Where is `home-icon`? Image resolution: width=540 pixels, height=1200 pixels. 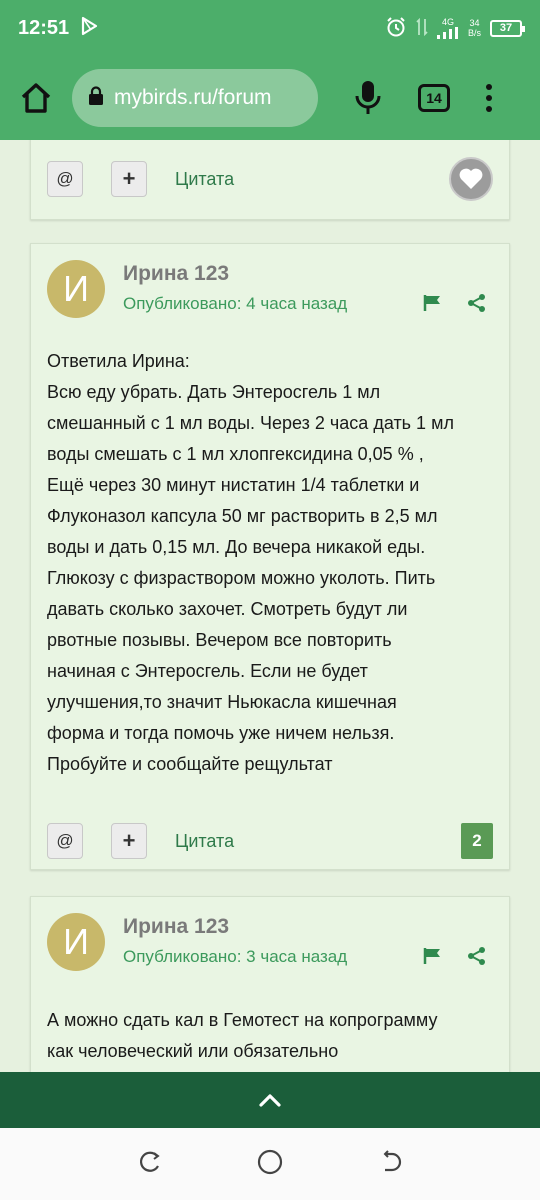
home-icon is located at coordinates (36, 98).